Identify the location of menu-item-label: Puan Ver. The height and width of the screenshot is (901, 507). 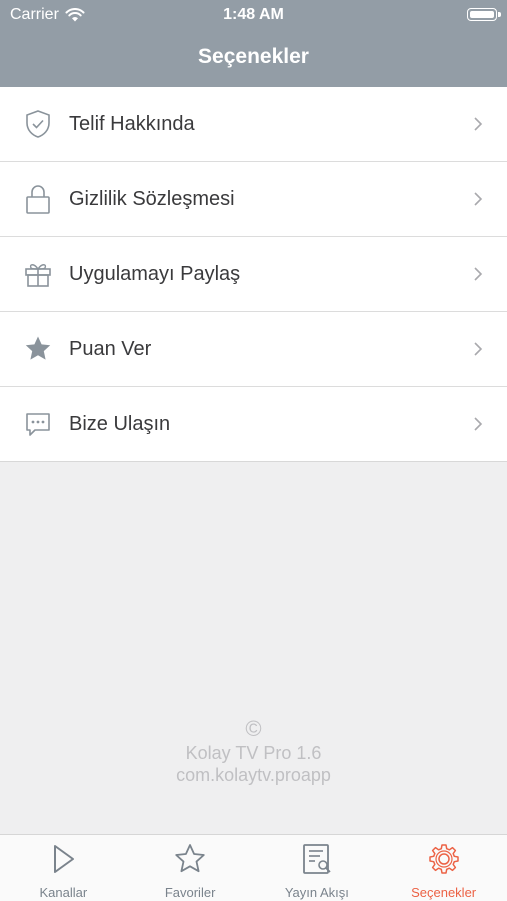
(110, 348).